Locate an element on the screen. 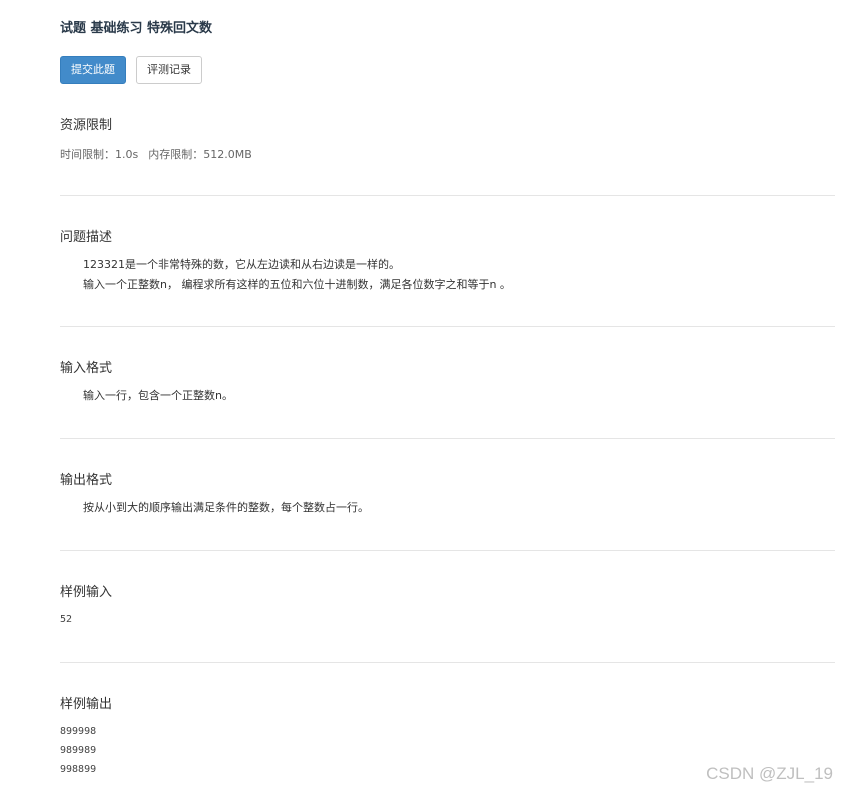 The height and width of the screenshot is (794, 849). sample-output-block: 899998 989989 998899 is located at coordinates (78, 750).